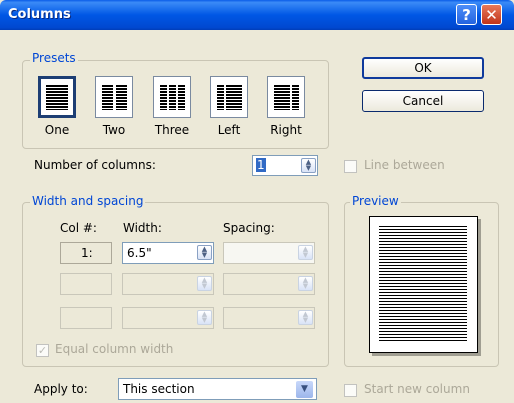 The width and height of the screenshot is (514, 403). What do you see at coordinates (261, 165) in the screenshot?
I see `number-of-columns-value: 1` at bounding box center [261, 165].